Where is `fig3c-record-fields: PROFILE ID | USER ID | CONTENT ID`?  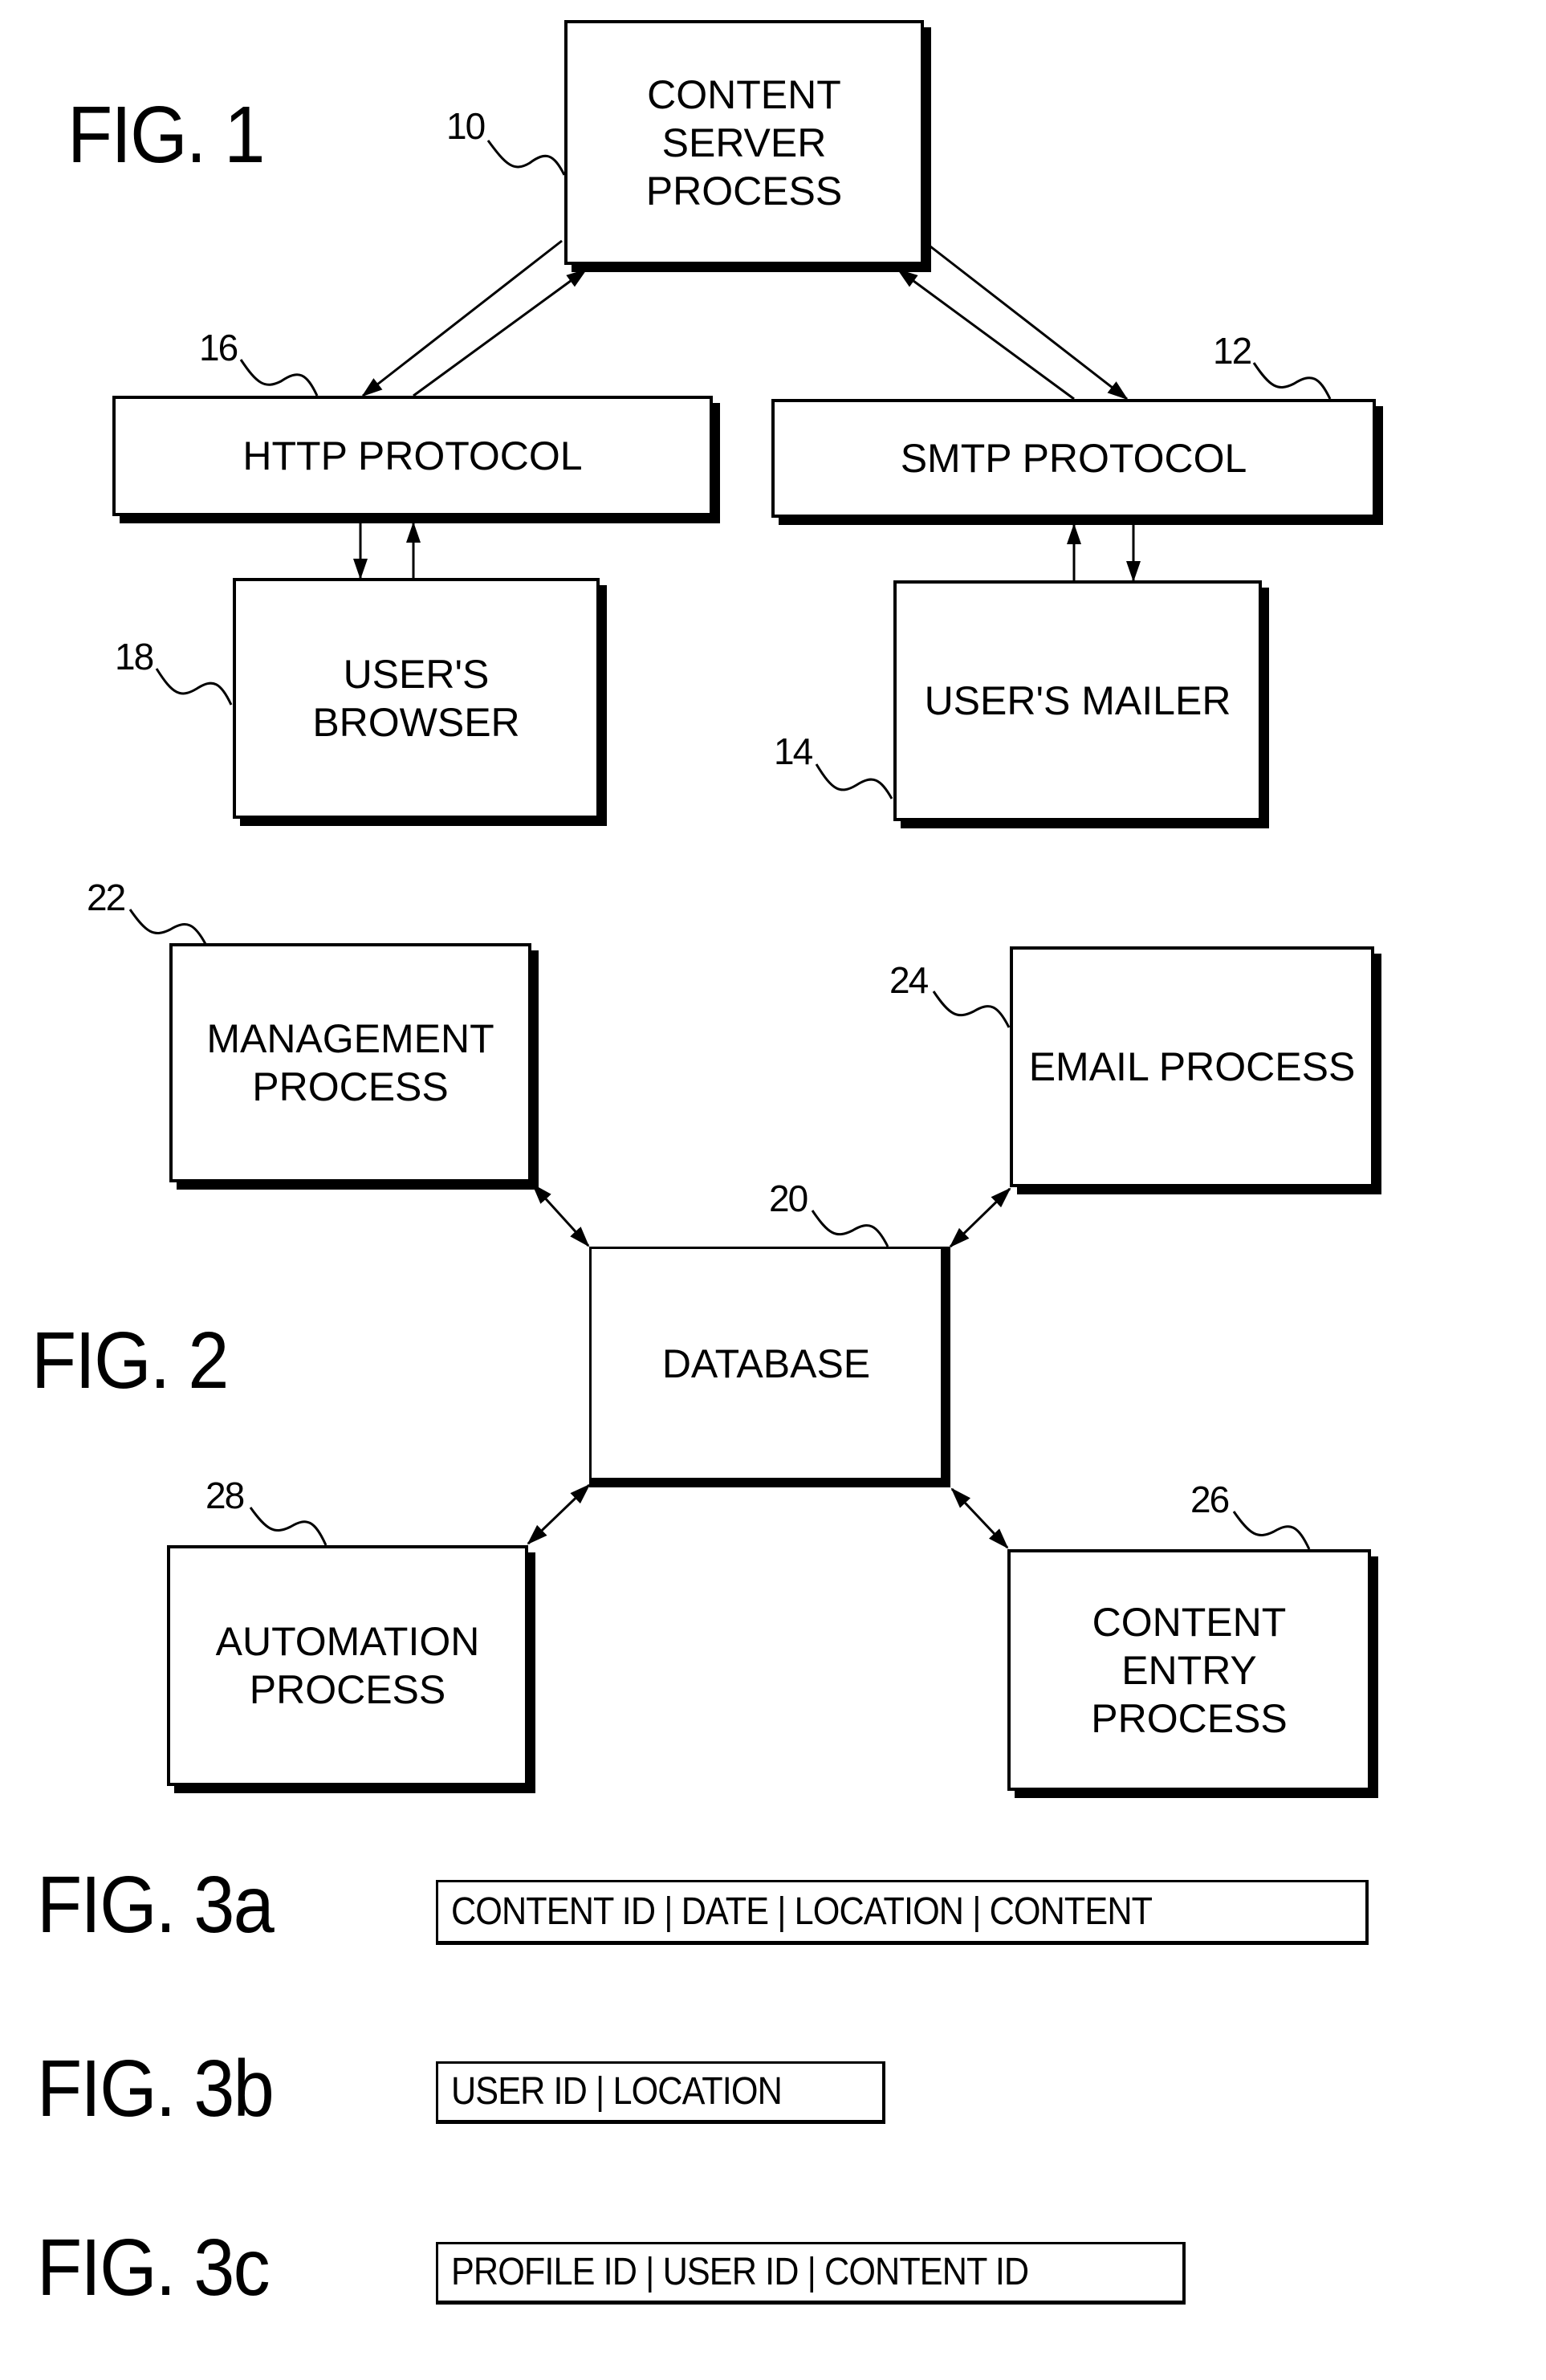 fig3c-record-fields: PROFILE ID | USER ID | CONTENT ID is located at coordinates (740, 2272).